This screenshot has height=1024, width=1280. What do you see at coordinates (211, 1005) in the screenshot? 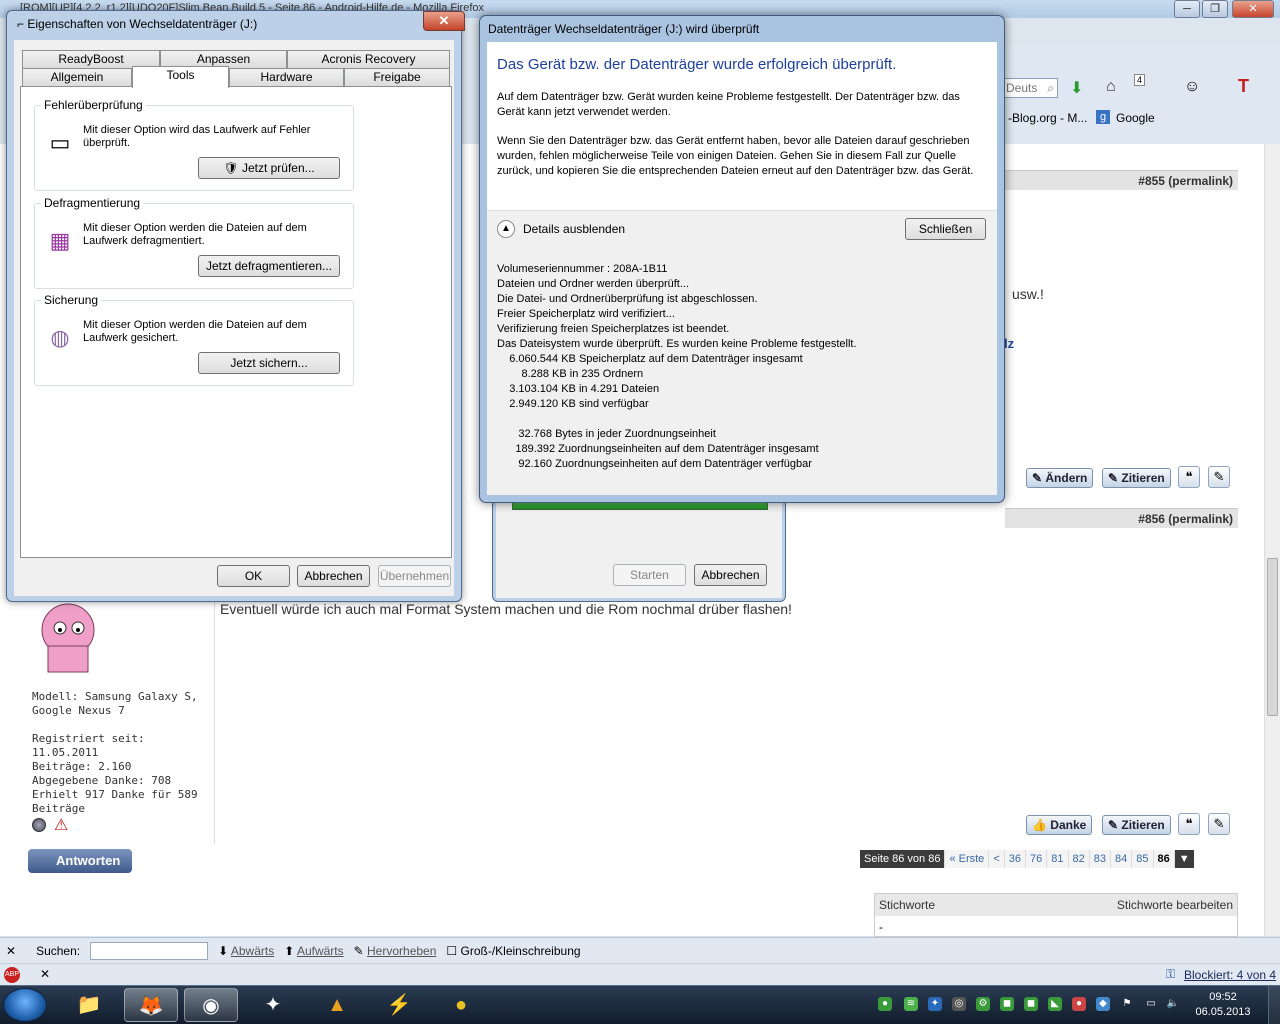
I see `app-taskbar-icon: ◉` at bounding box center [211, 1005].